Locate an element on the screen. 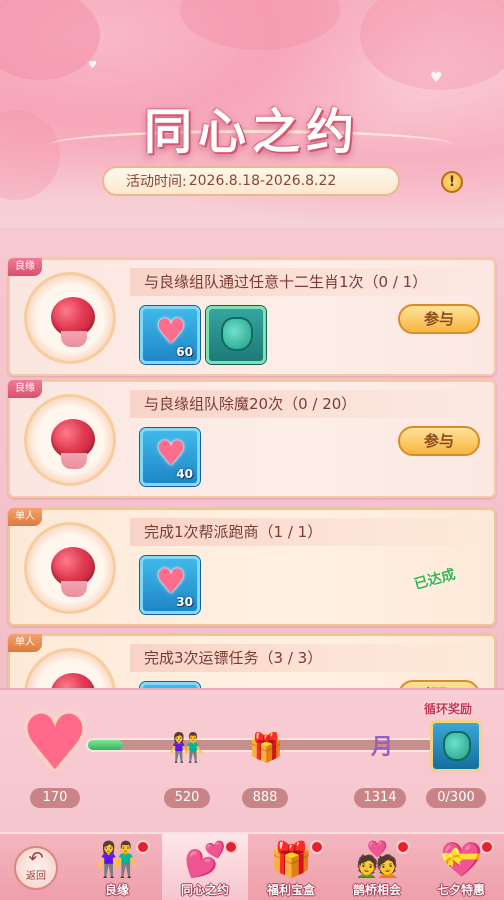 The height and width of the screenshot is (900, 504). time-label: 活动时间: is located at coordinates (156, 182).